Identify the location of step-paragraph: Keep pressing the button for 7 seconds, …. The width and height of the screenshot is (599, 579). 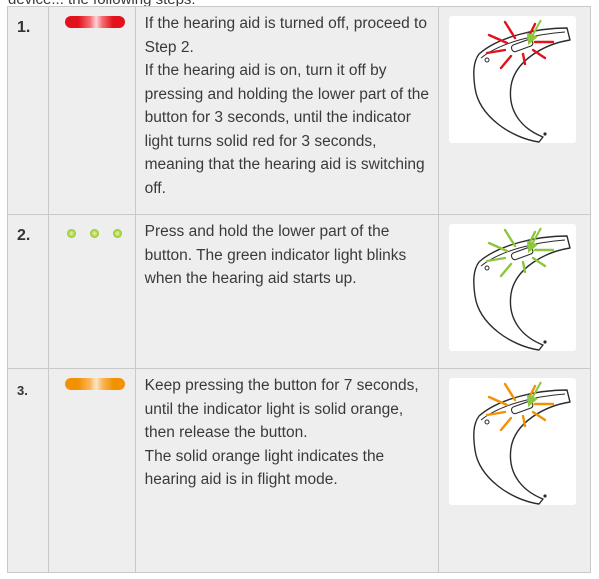
(281, 409).